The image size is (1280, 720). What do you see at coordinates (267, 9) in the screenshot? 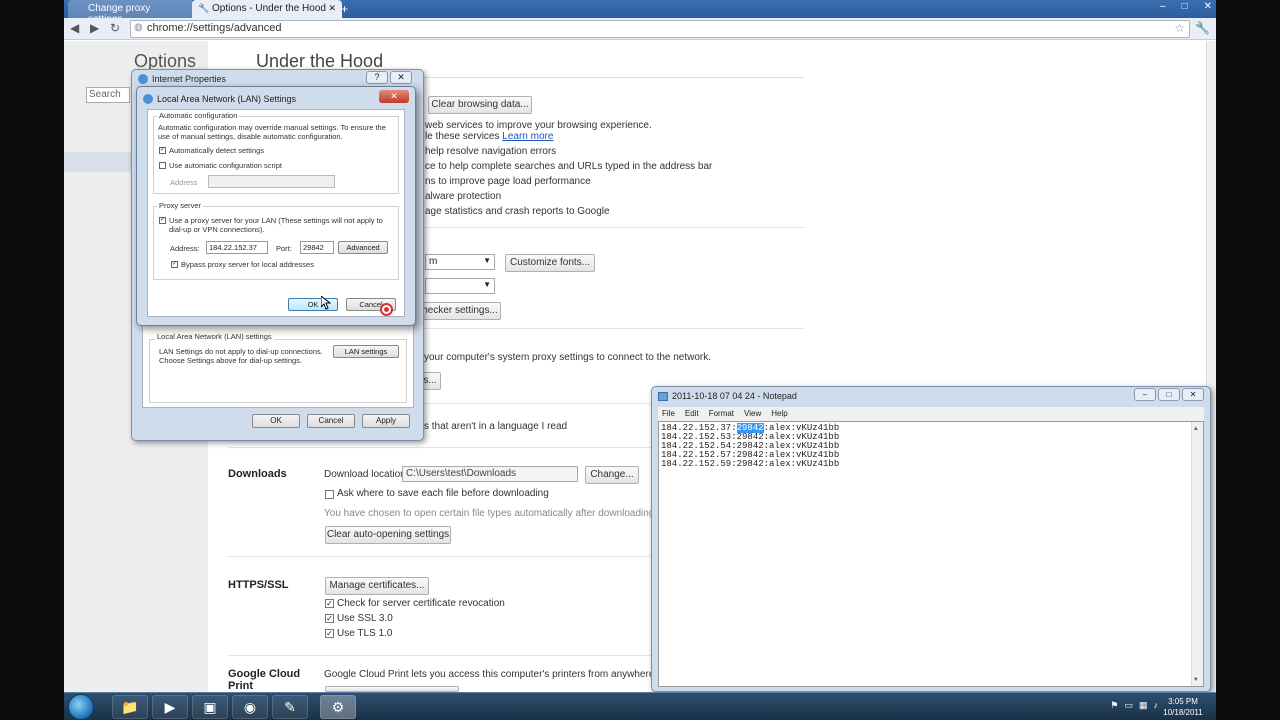
I see `tab-options: 🔧 Options - Under the Hood ✕` at bounding box center [267, 9].